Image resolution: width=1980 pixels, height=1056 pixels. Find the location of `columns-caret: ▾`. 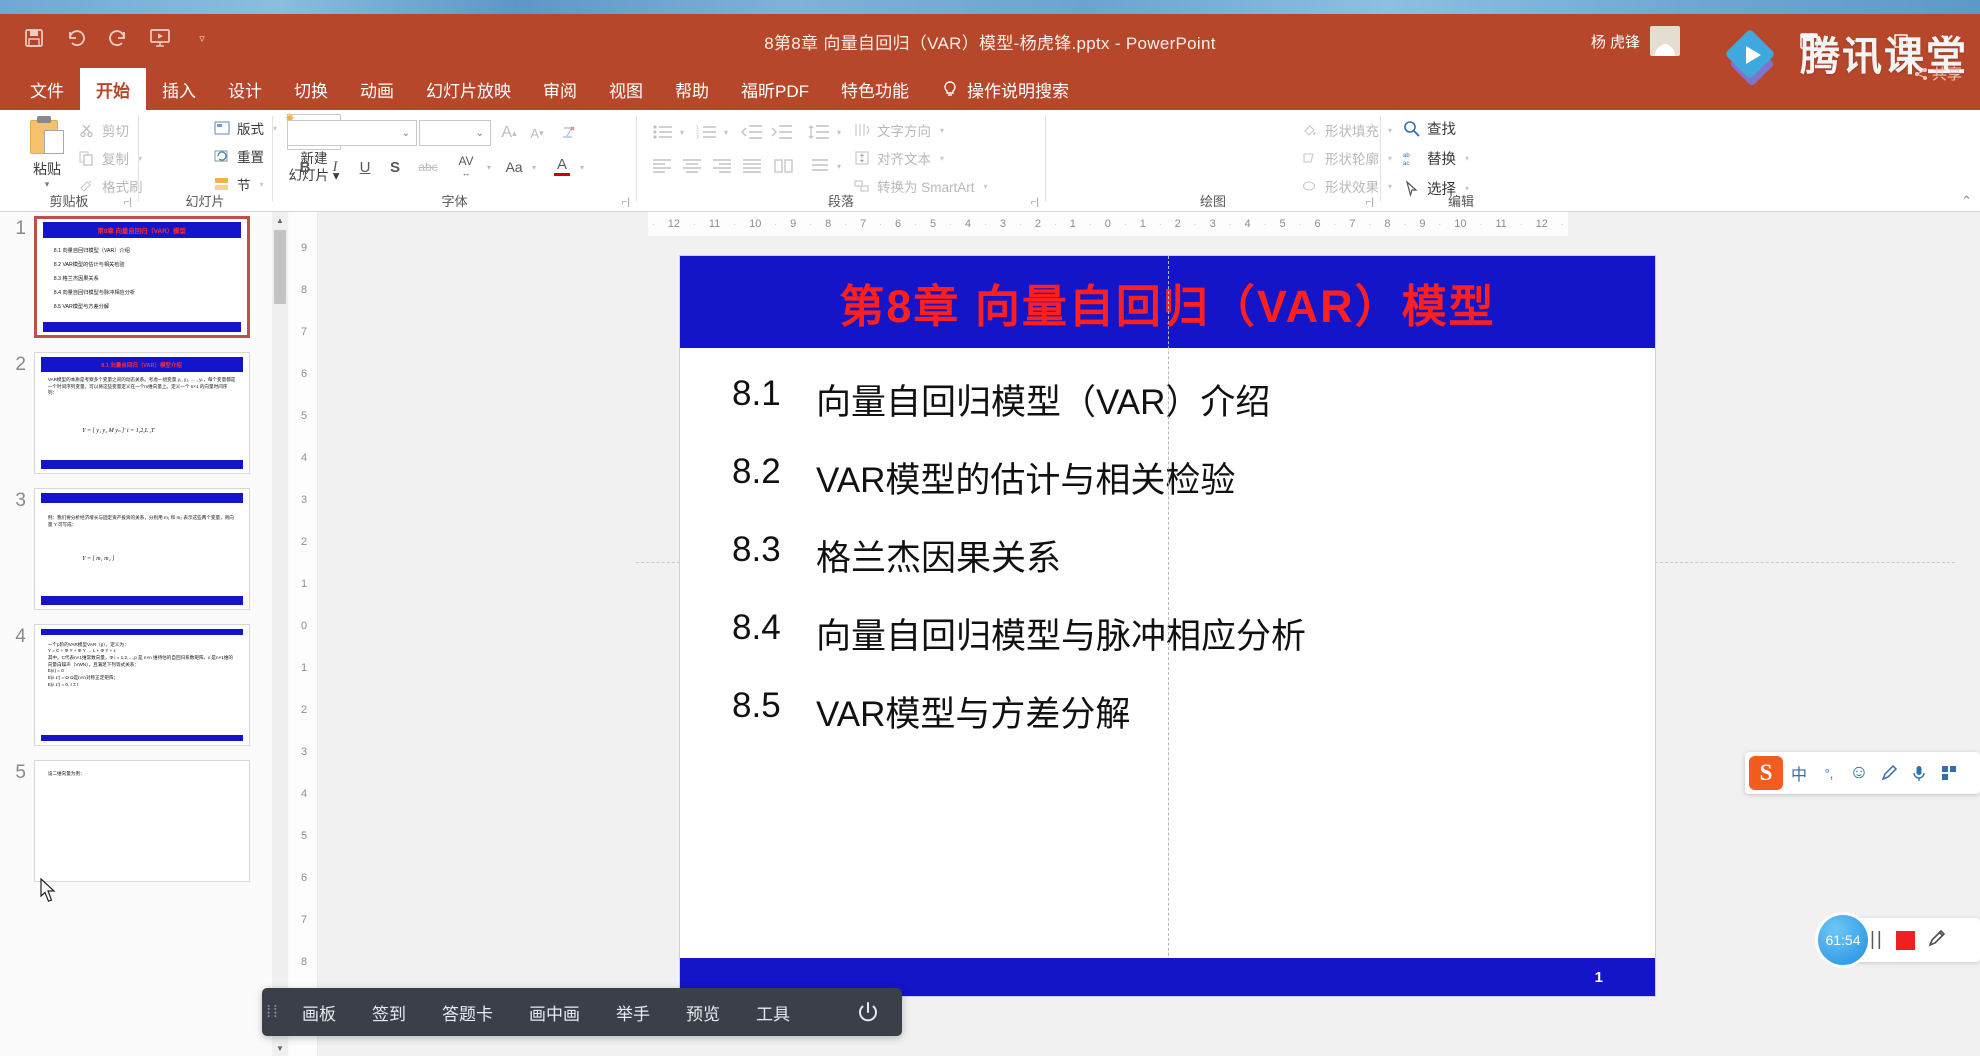

columns-caret: ▾ is located at coordinates (839, 166).